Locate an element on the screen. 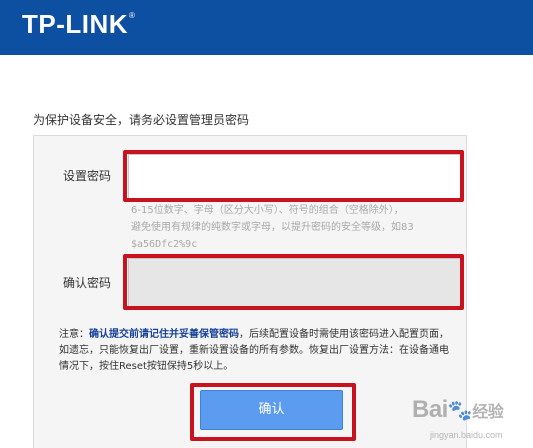 This screenshot has width=533, height=448. logo-text: TP-LINK is located at coordinates (75, 24).